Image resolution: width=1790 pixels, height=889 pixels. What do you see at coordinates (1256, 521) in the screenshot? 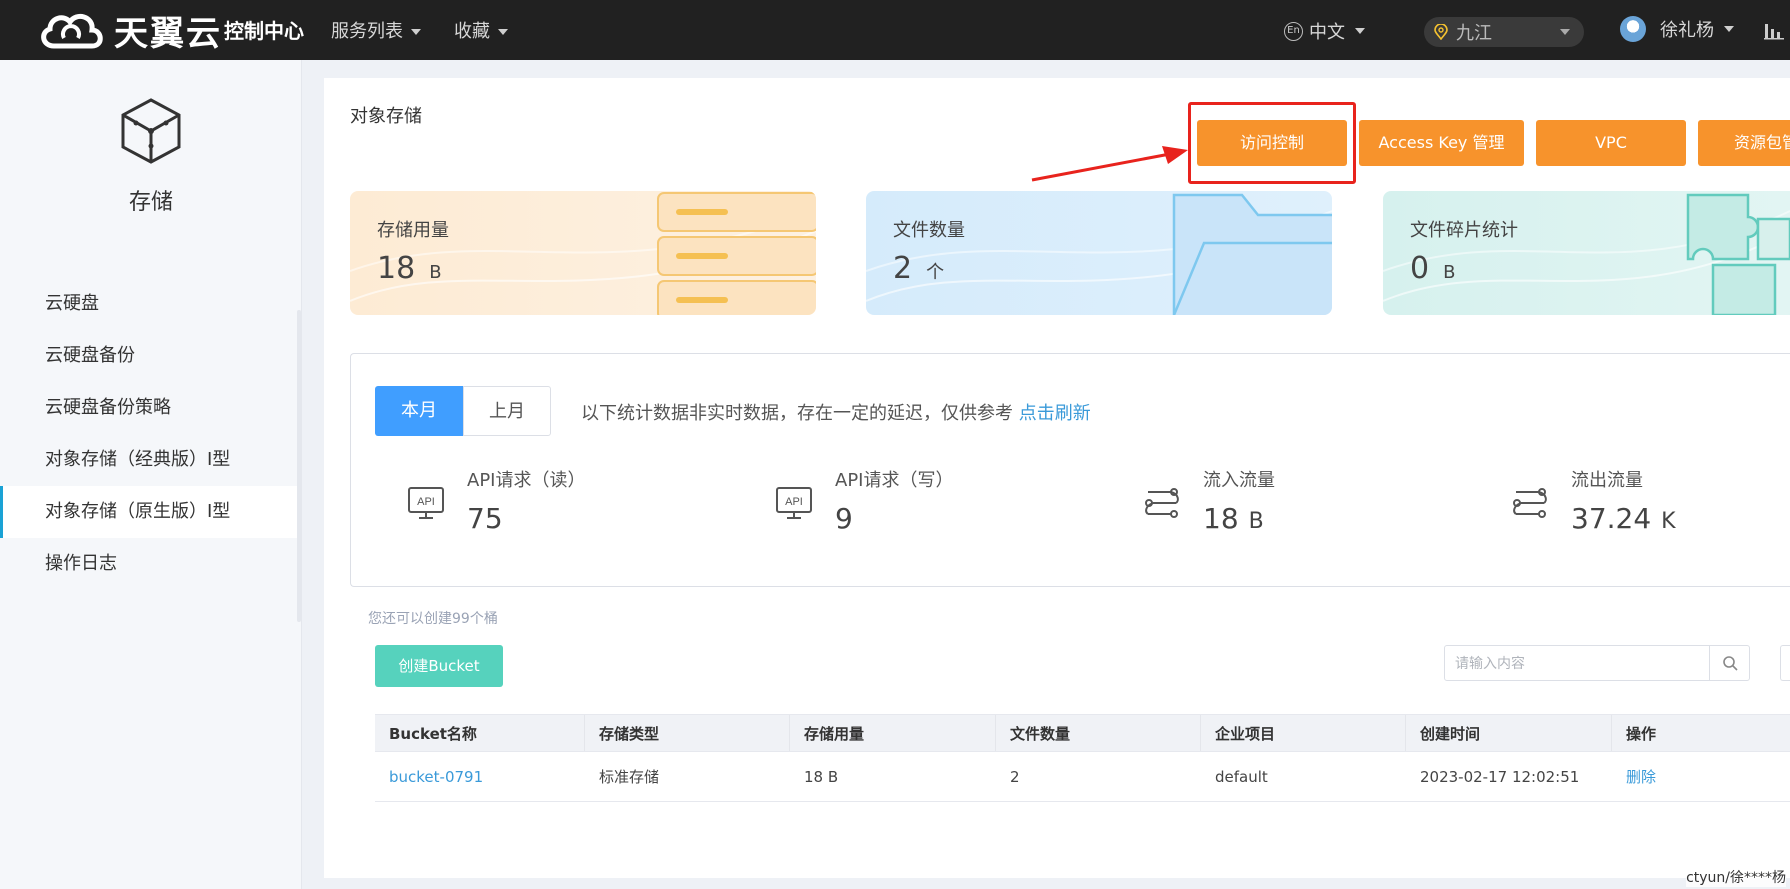
I see `metric-unit: B` at bounding box center [1256, 521].